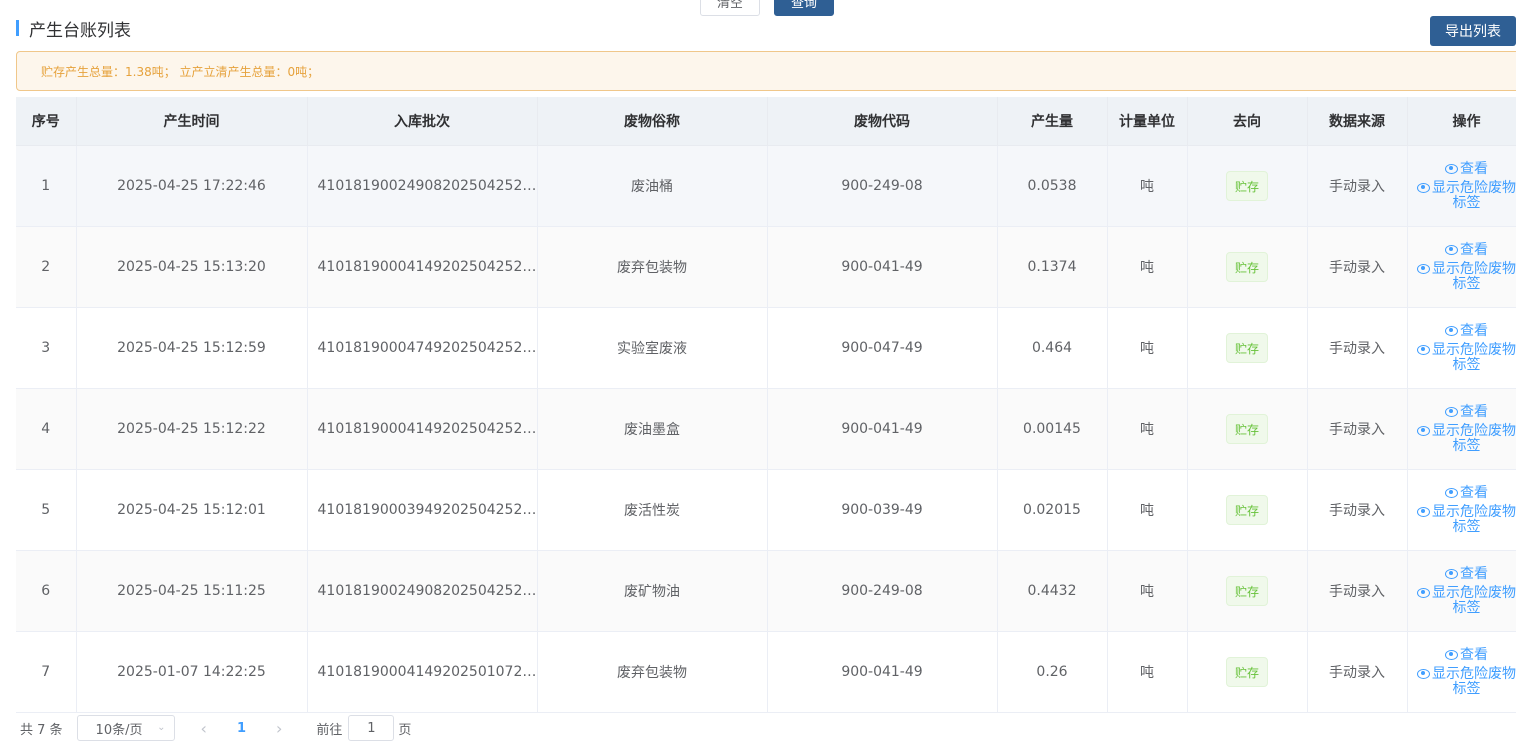 The height and width of the screenshot is (742, 1516). What do you see at coordinates (41, 728) in the screenshot?
I see `pagination-total: 共 7 条` at bounding box center [41, 728].